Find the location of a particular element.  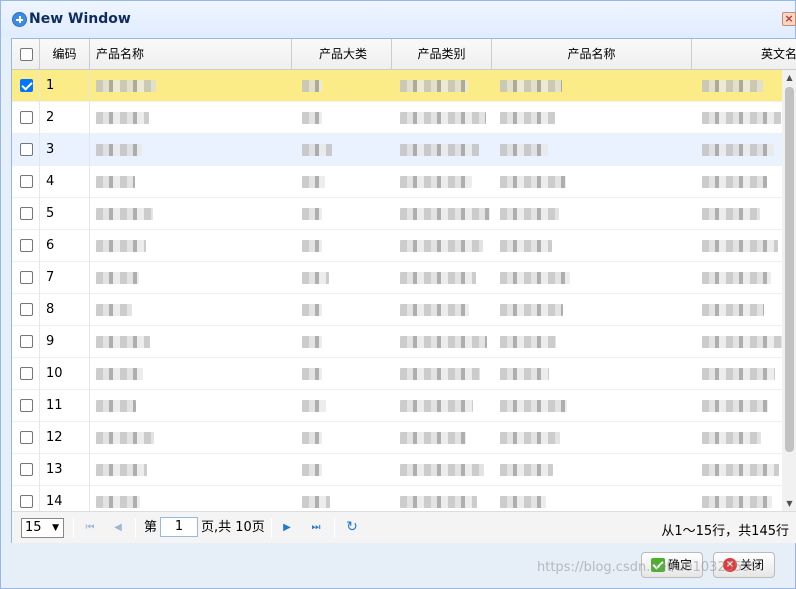

column-header-product-name: 产品名称 is located at coordinates (191, 54).